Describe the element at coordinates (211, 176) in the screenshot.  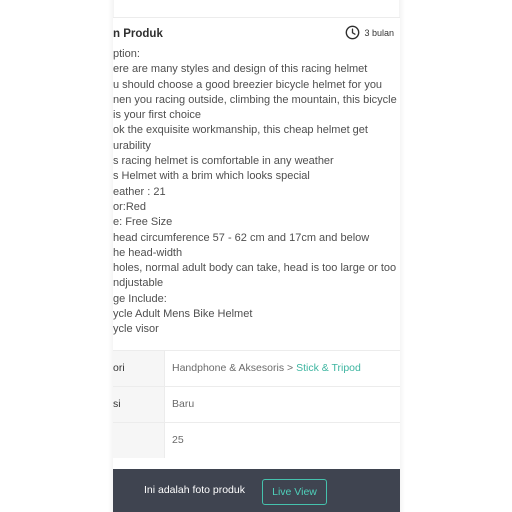
I see `description-line: s Helmet with a brim which looks special` at that location.